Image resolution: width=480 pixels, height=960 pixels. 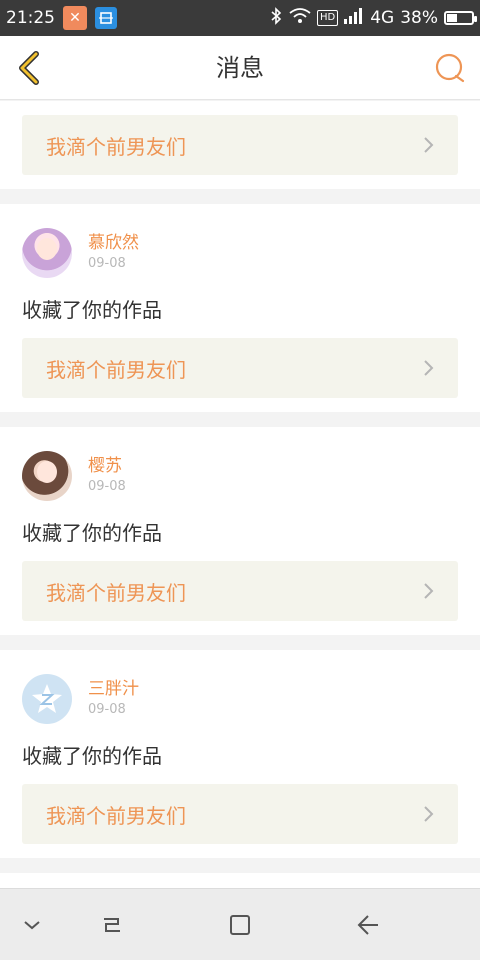 I want to click on message-card: 我滴个前男友们, so click(x=240, y=145).